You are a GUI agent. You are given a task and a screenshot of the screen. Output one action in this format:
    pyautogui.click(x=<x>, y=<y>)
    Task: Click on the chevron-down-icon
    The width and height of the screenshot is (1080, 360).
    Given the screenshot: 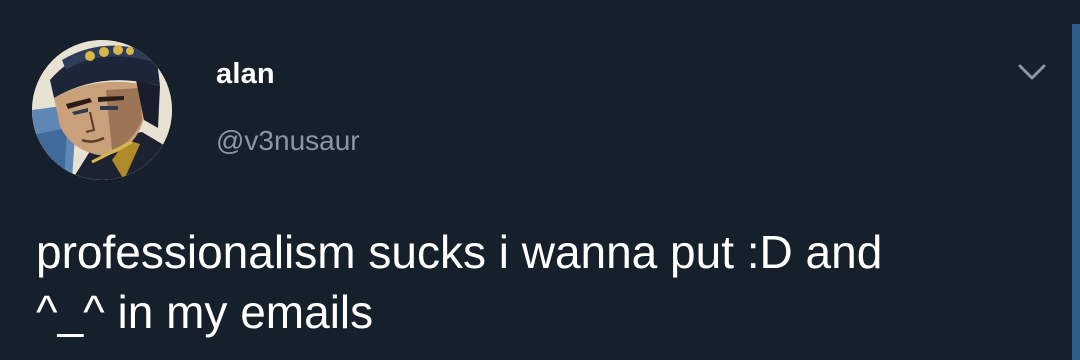 What is the action you would take?
    pyautogui.click(x=1032, y=73)
    